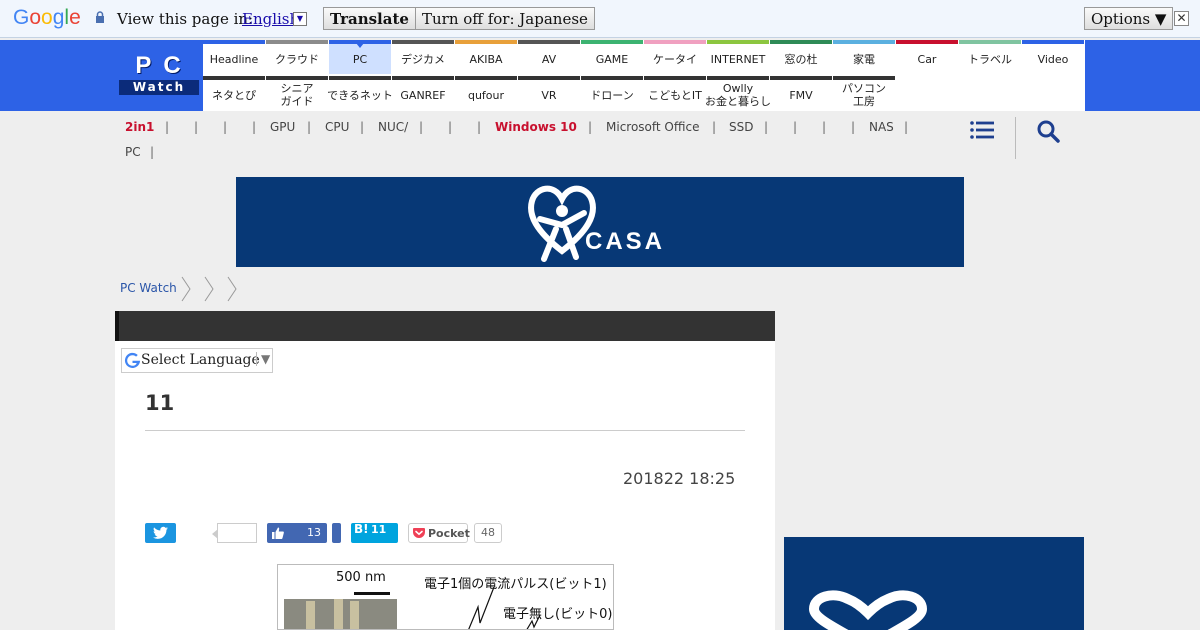 This screenshot has width=1200, height=630. I want to click on nav-sub-item-label: FMV, so click(801, 95).